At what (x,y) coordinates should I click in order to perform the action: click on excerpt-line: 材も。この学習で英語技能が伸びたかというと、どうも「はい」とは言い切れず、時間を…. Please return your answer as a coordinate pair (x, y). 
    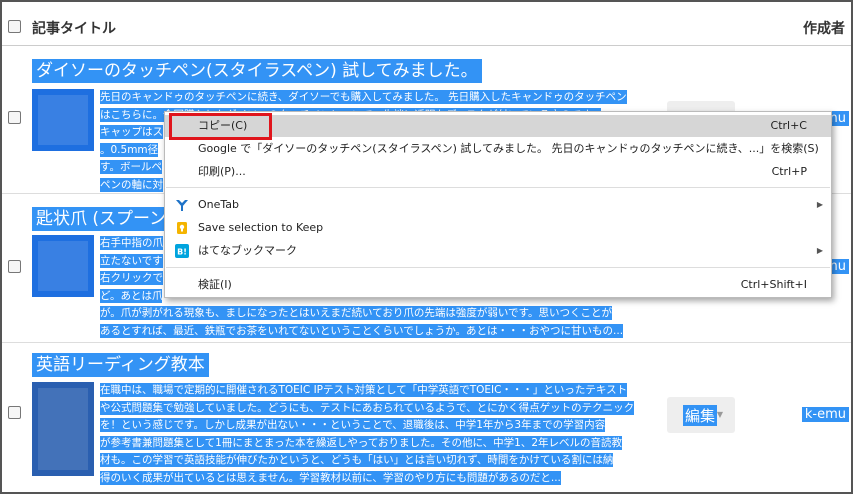
    Looking at the image, I should click on (357, 460).